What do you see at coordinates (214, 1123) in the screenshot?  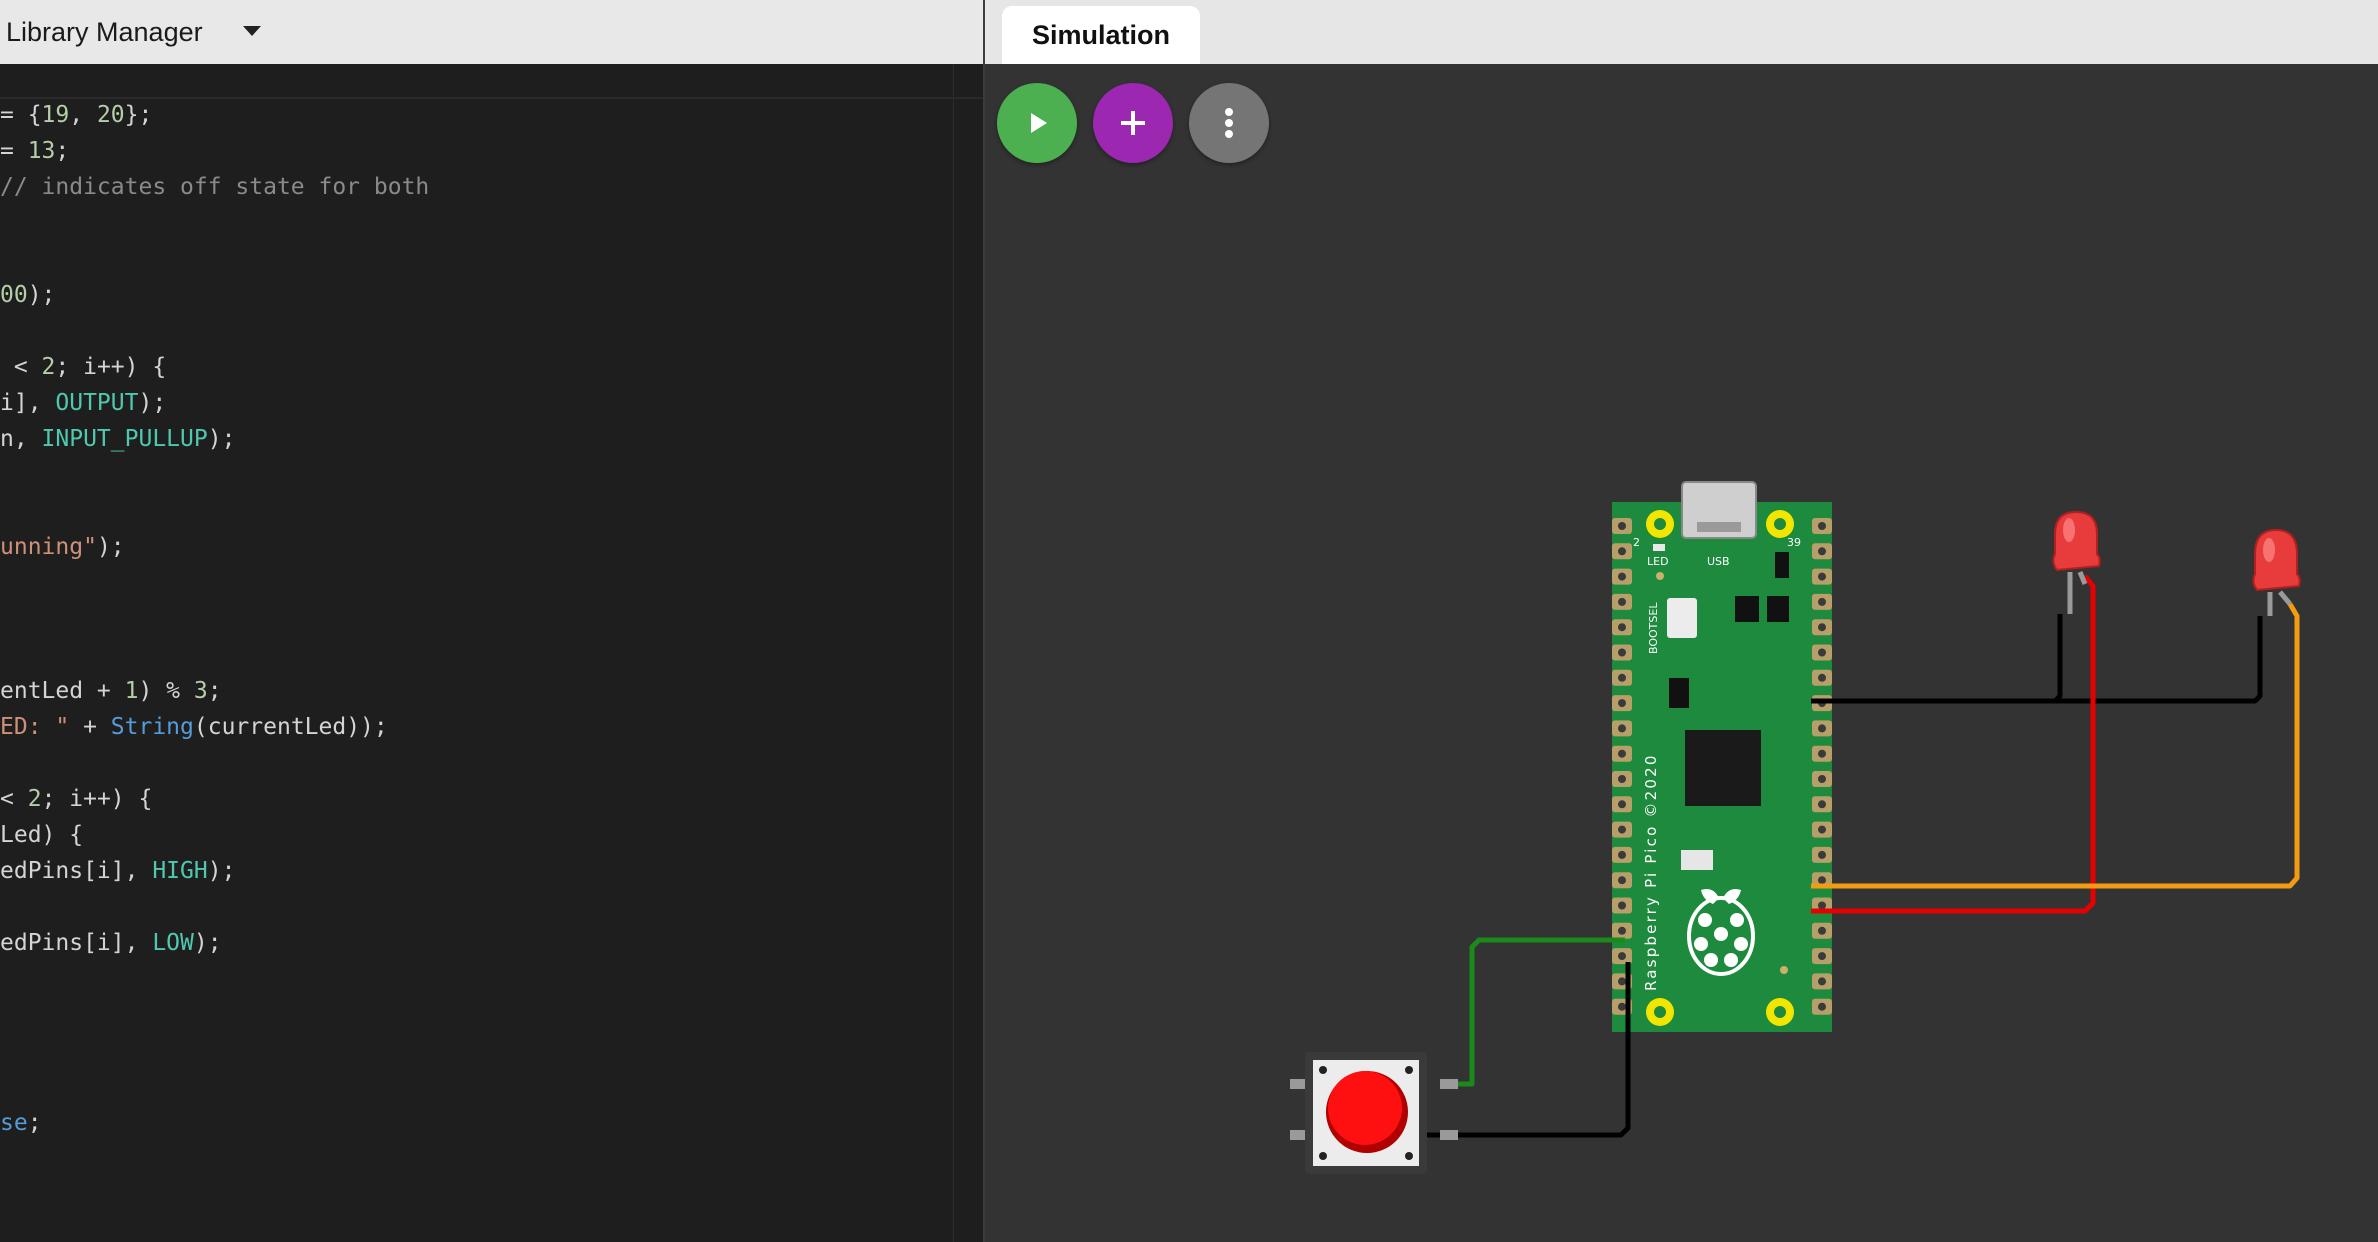 I see `code-line: se;` at bounding box center [214, 1123].